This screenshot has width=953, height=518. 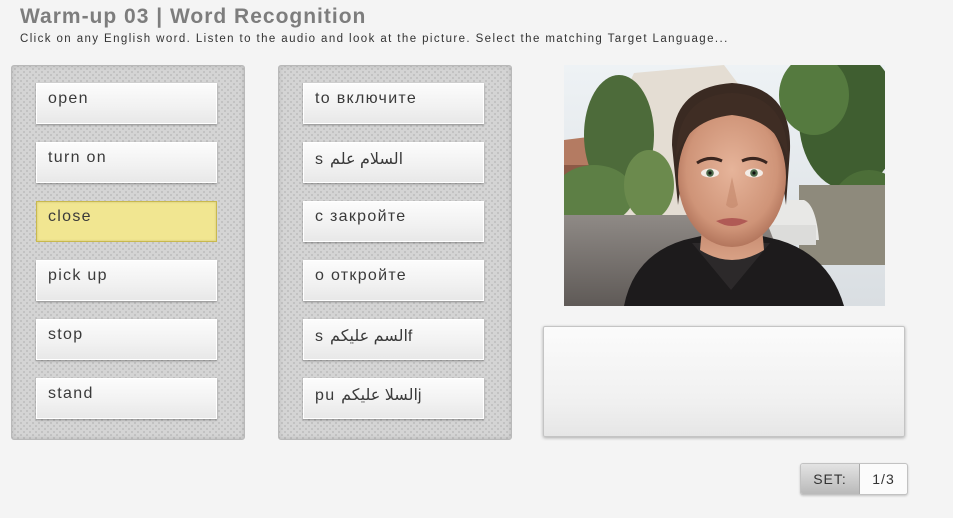 I want to click on target-word-button: о откройте, so click(x=393, y=280).